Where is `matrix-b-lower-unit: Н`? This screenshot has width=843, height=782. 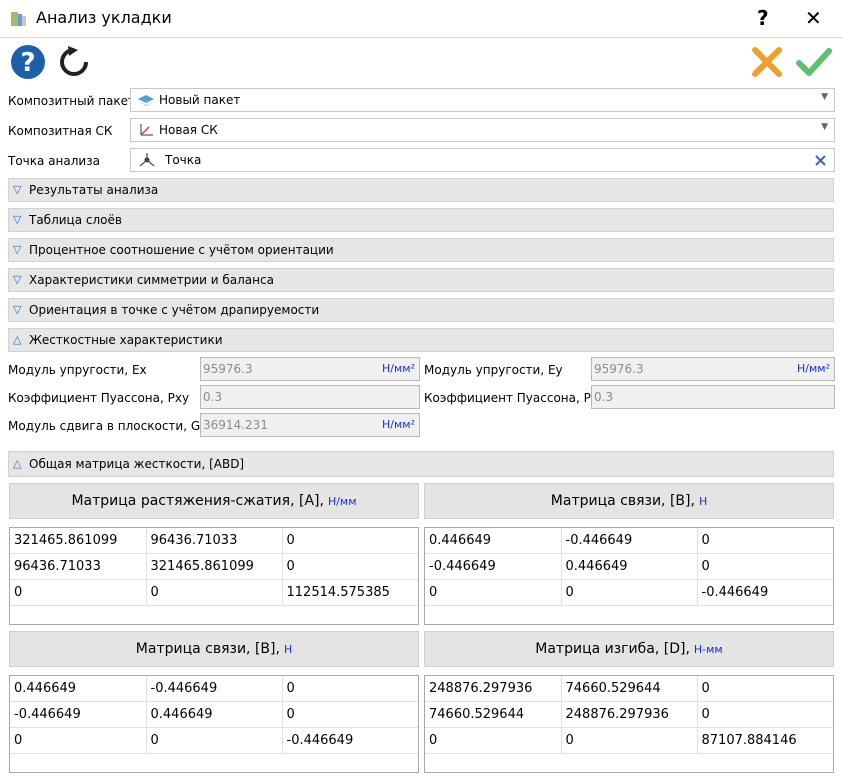
matrix-b-lower-unit: Н is located at coordinates (288, 649).